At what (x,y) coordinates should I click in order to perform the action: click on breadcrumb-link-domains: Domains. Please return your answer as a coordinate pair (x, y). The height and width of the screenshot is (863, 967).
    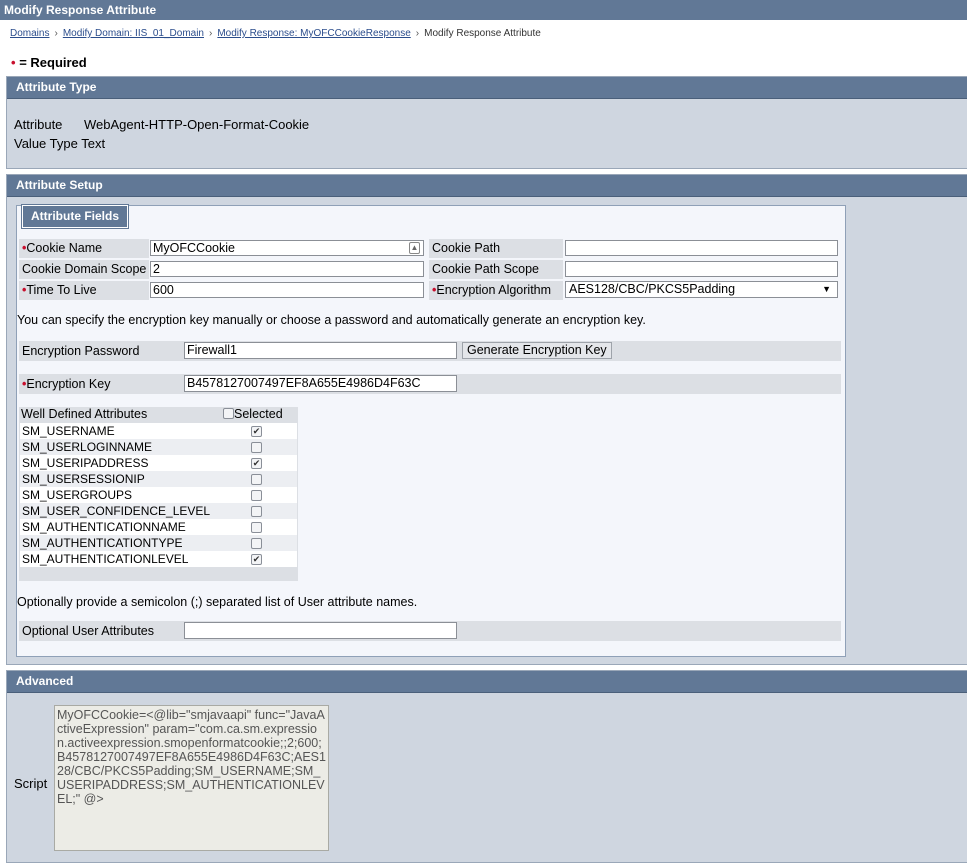
    Looking at the image, I should click on (29, 33).